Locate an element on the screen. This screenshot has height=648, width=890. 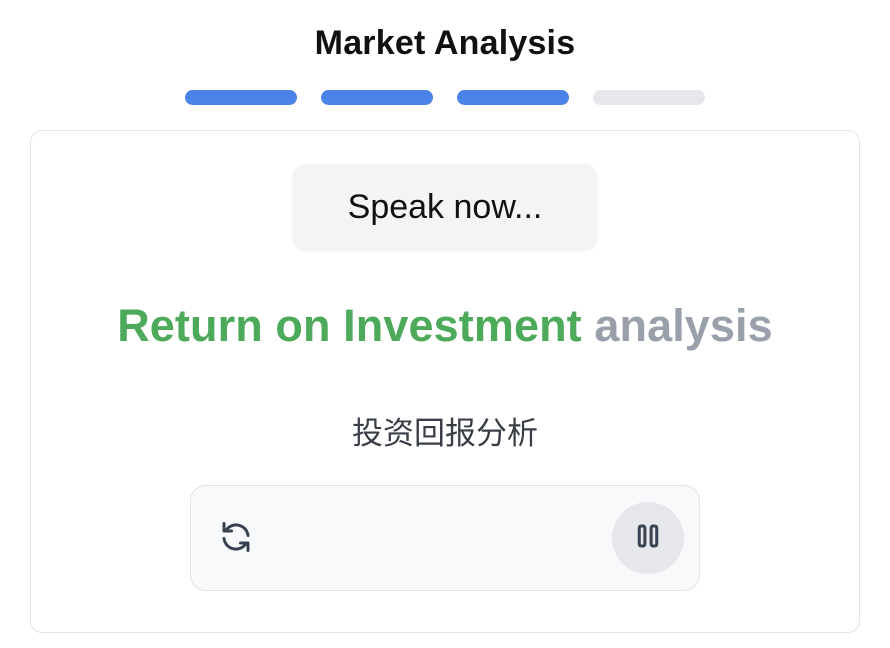
target-phrase: Return on Investment analysis is located at coordinates (445, 326).